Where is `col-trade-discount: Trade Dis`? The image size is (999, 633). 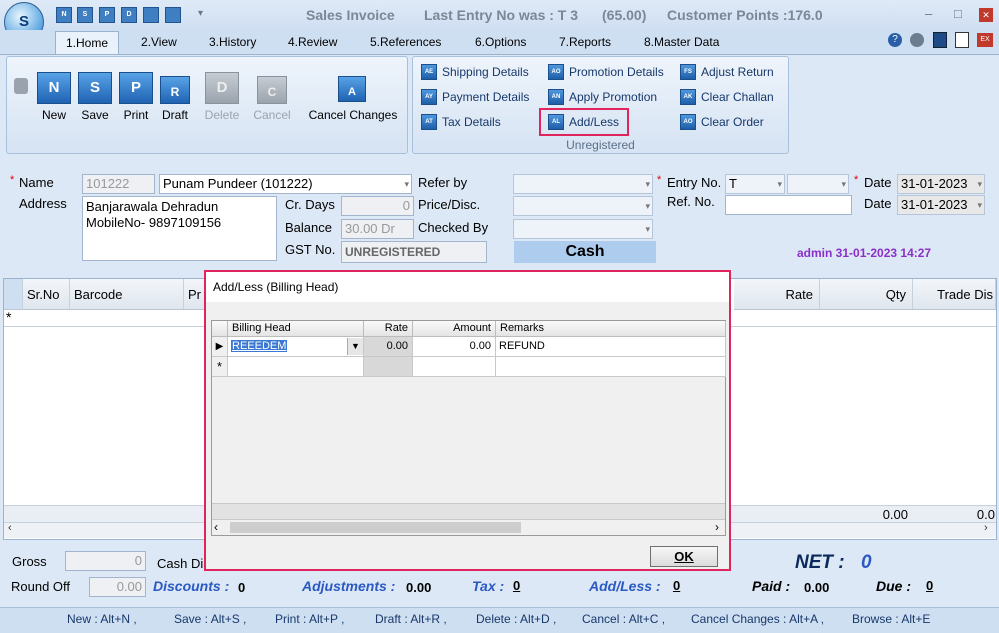
col-trade-discount: Trade Dis is located at coordinates (954, 294).